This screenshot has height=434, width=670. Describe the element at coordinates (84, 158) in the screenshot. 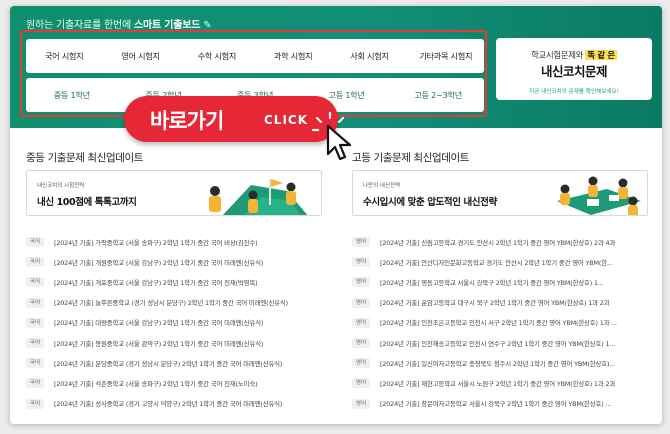

I see `middle-section-title: 중등 기출문제 최신업데이트` at that location.